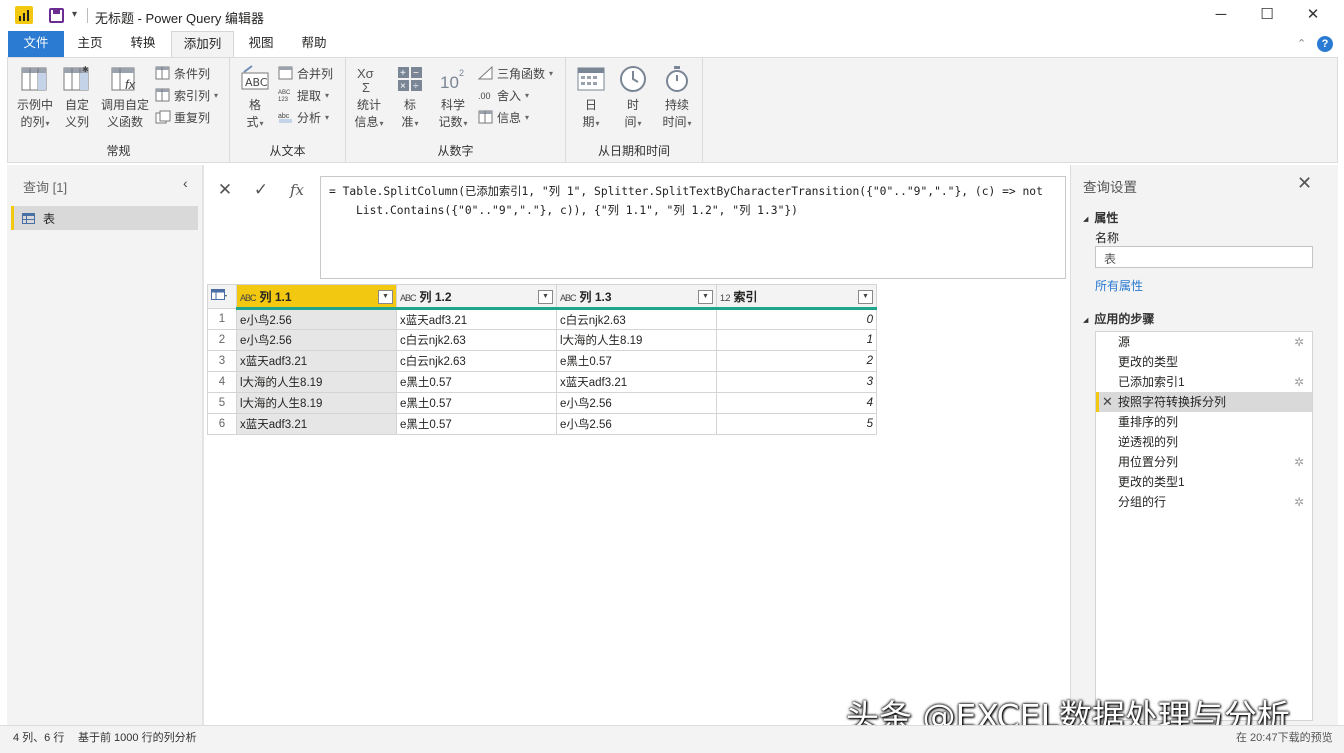 The width and height of the screenshot is (1344, 753). What do you see at coordinates (261, 44) in the screenshot?
I see `tab-view: 视图` at bounding box center [261, 44].